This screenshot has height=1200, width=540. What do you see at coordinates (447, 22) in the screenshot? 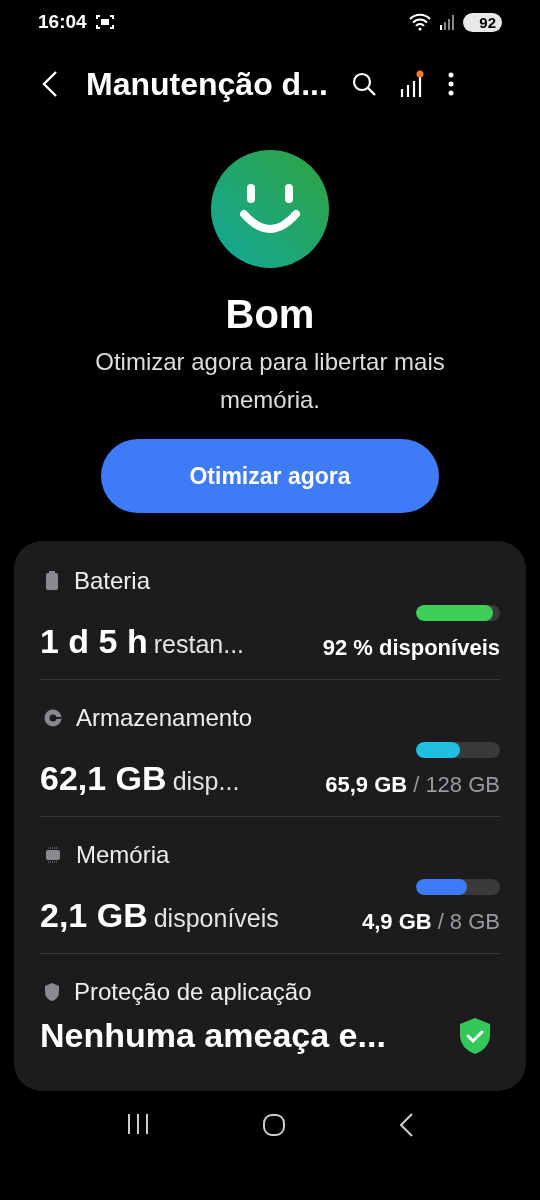
I see `signal-icon` at bounding box center [447, 22].